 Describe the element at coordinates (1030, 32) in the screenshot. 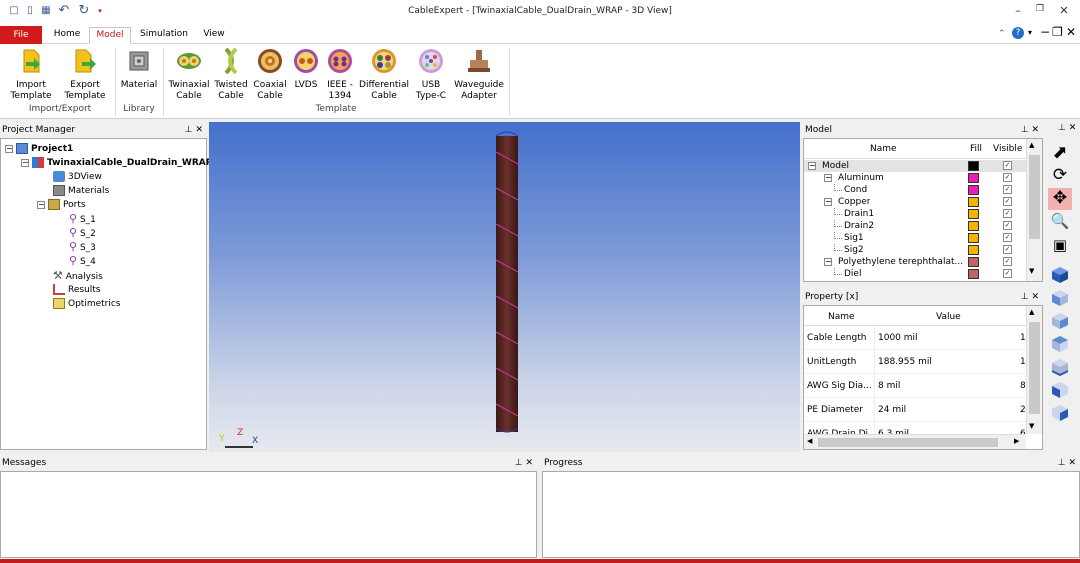

I see `help-dropdown-icon: ▾` at that location.